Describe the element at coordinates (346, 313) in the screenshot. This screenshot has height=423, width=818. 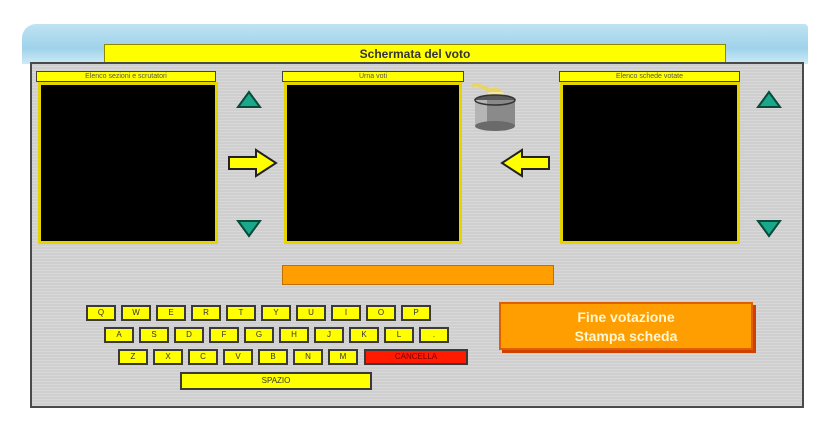
I see `key-i: I` at that location.